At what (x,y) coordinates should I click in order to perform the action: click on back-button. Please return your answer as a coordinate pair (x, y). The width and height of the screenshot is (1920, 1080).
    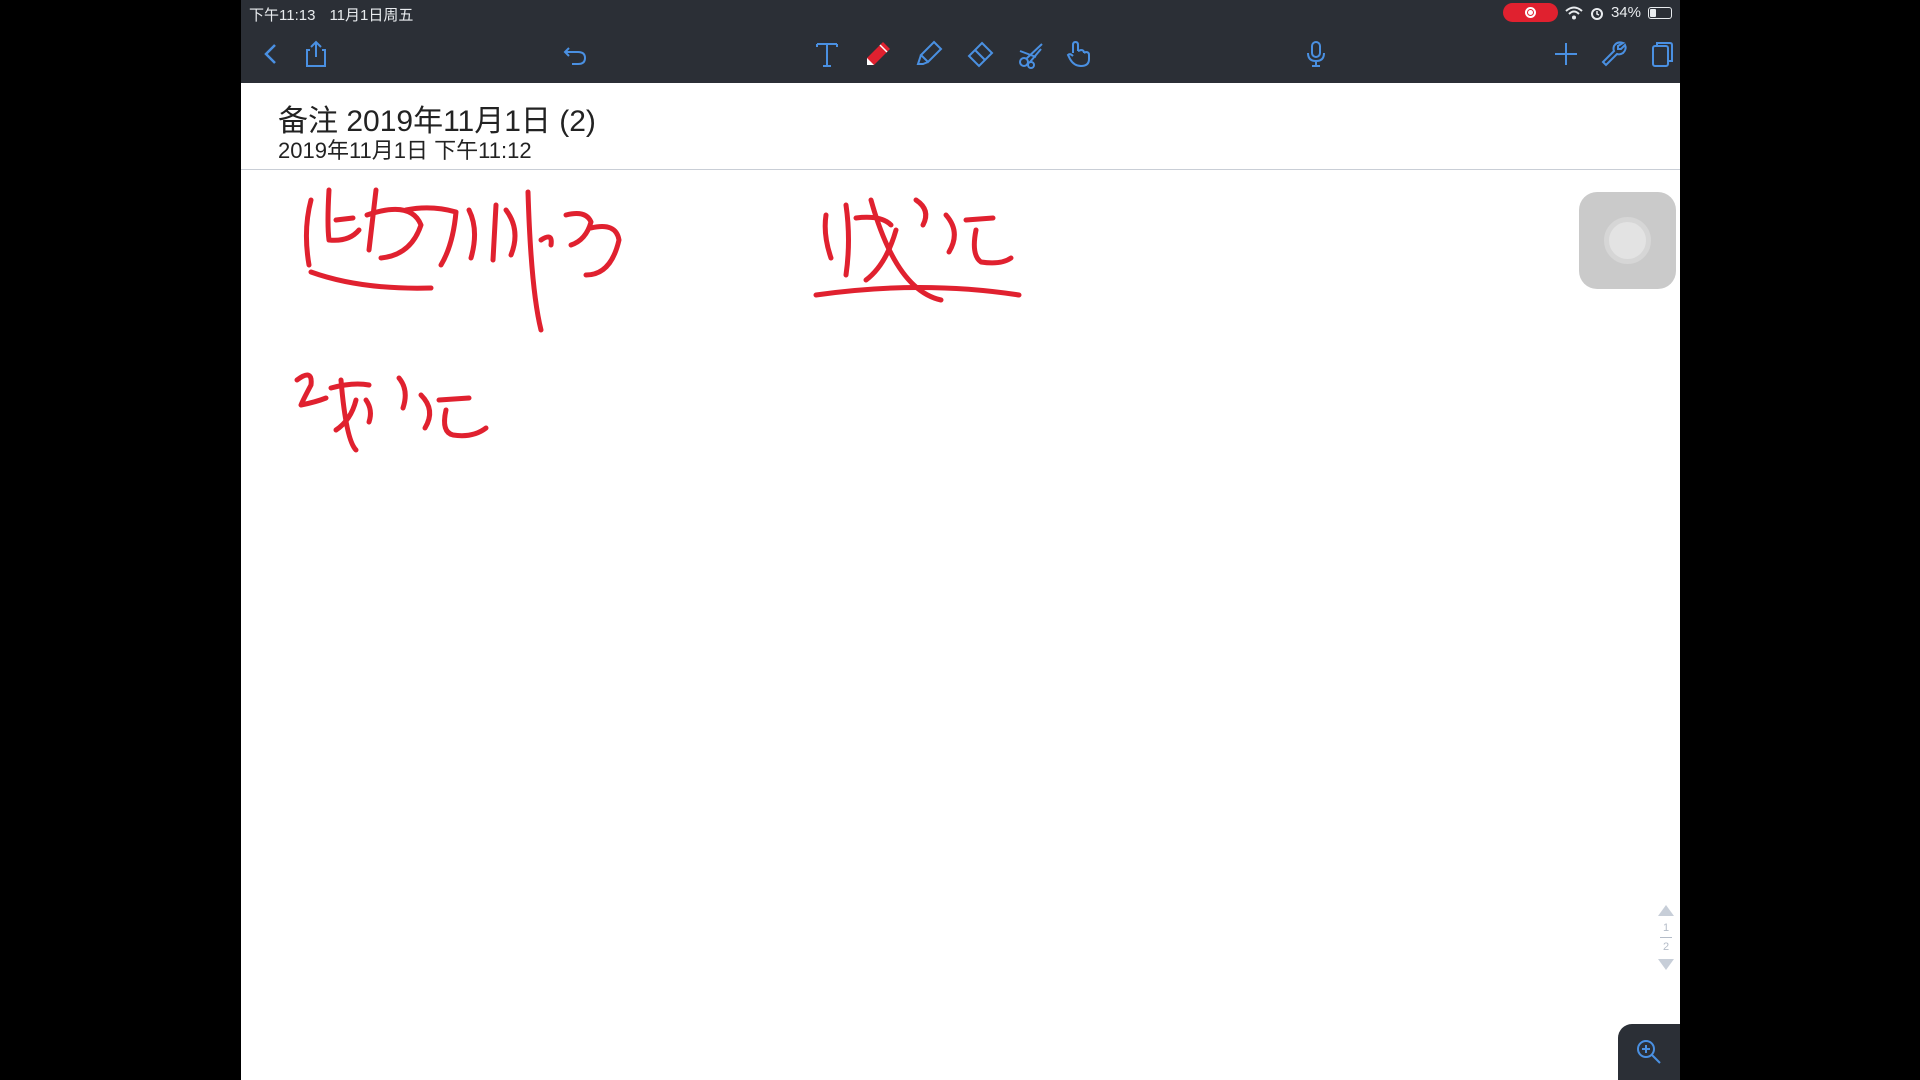
    Looking at the image, I should click on (271, 54).